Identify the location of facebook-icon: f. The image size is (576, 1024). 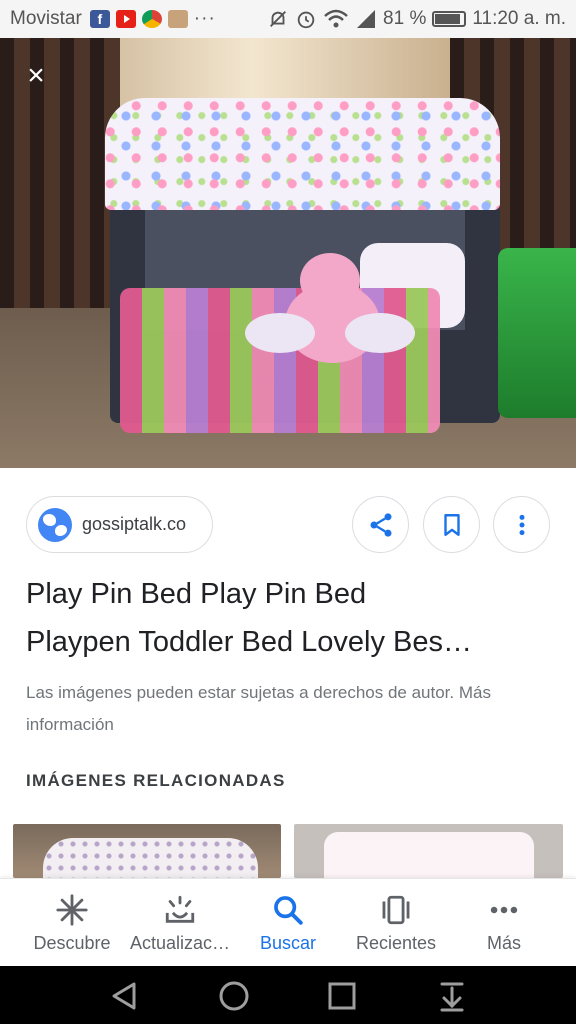
(99, 19).